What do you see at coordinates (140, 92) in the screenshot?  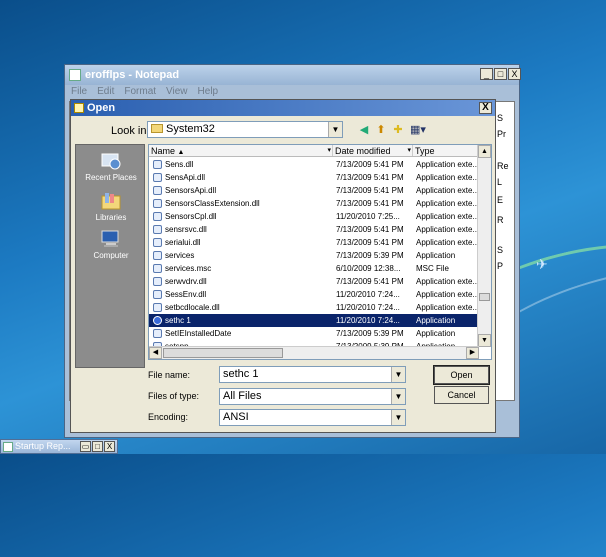 I see `menu-format: Format` at bounding box center [140, 92].